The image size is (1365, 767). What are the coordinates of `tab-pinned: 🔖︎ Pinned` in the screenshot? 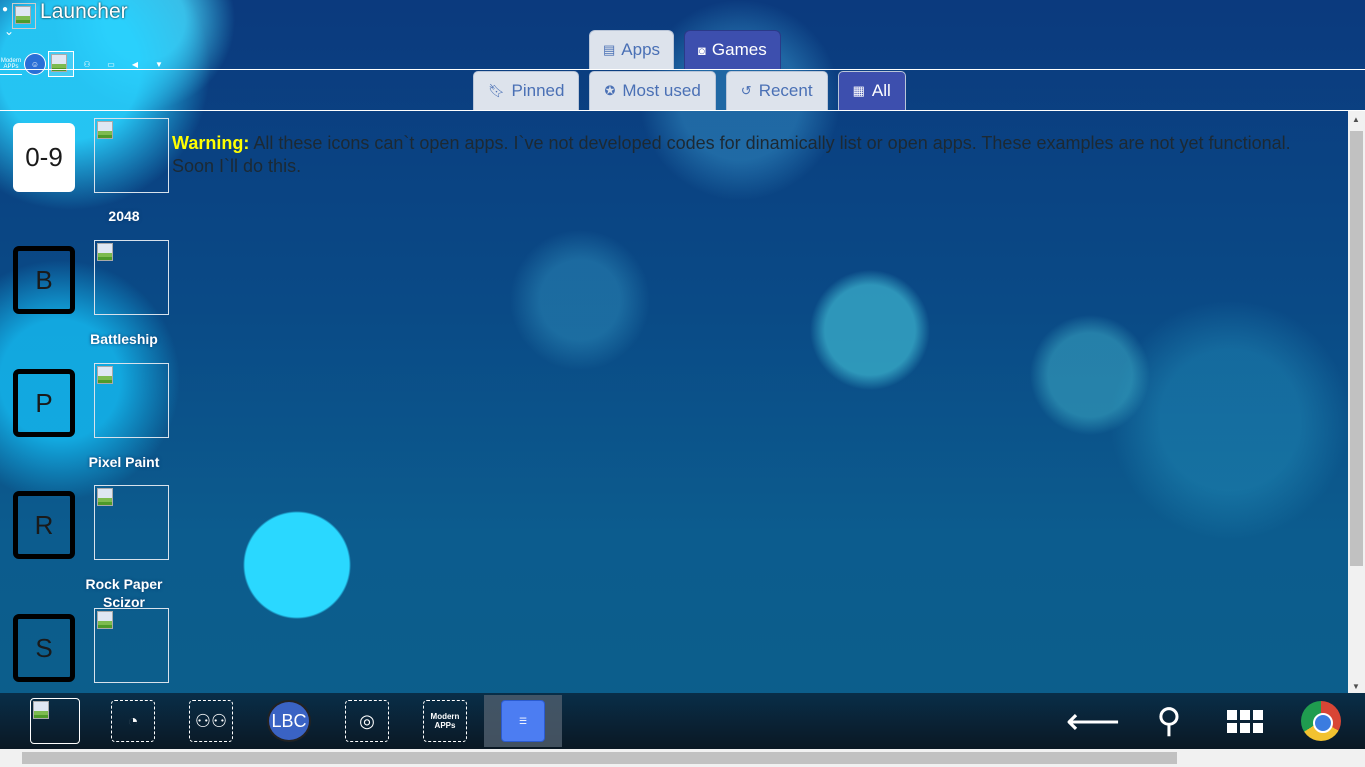 It's located at (526, 90).